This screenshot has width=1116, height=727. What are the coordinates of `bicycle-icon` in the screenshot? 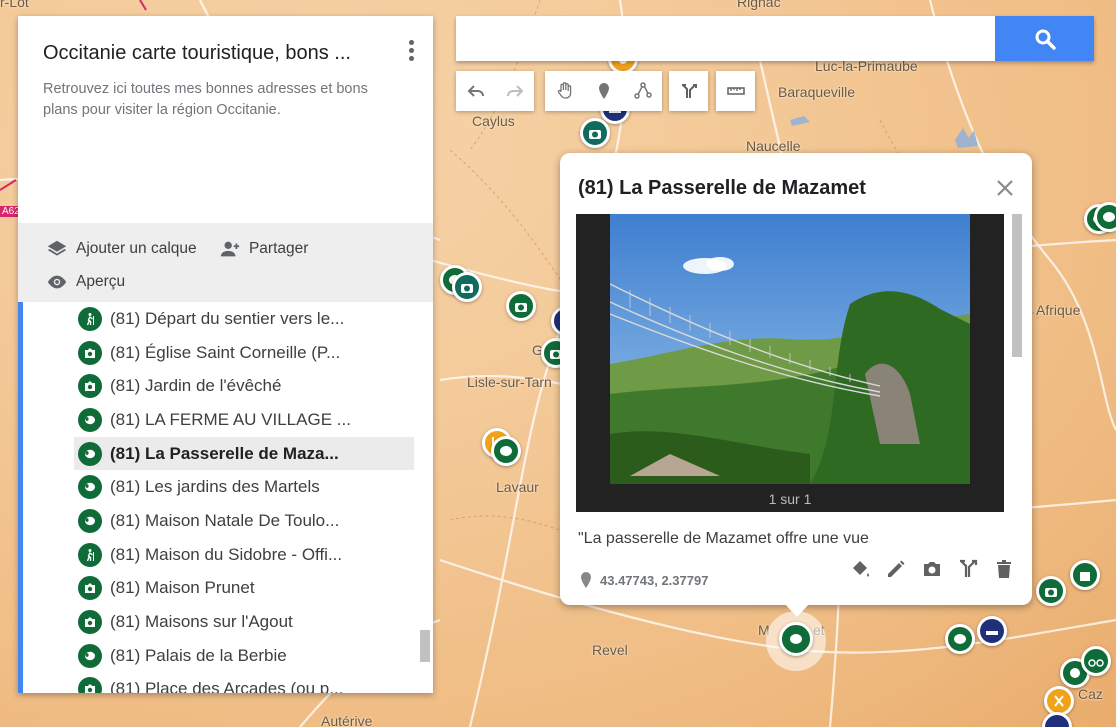 It's located at (1096, 663).